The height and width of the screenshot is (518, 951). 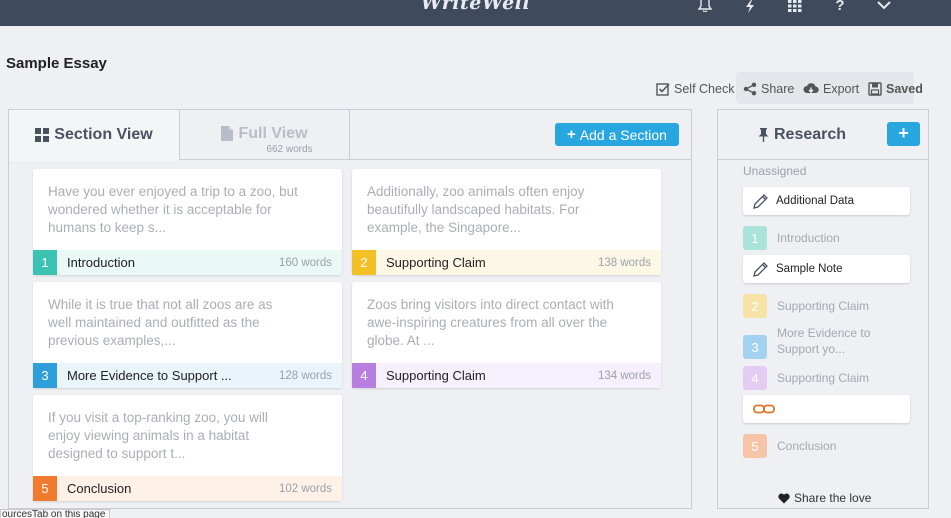 What do you see at coordinates (807, 446) in the screenshot?
I see `section-label: Conclusion` at bounding box center [807, 446].